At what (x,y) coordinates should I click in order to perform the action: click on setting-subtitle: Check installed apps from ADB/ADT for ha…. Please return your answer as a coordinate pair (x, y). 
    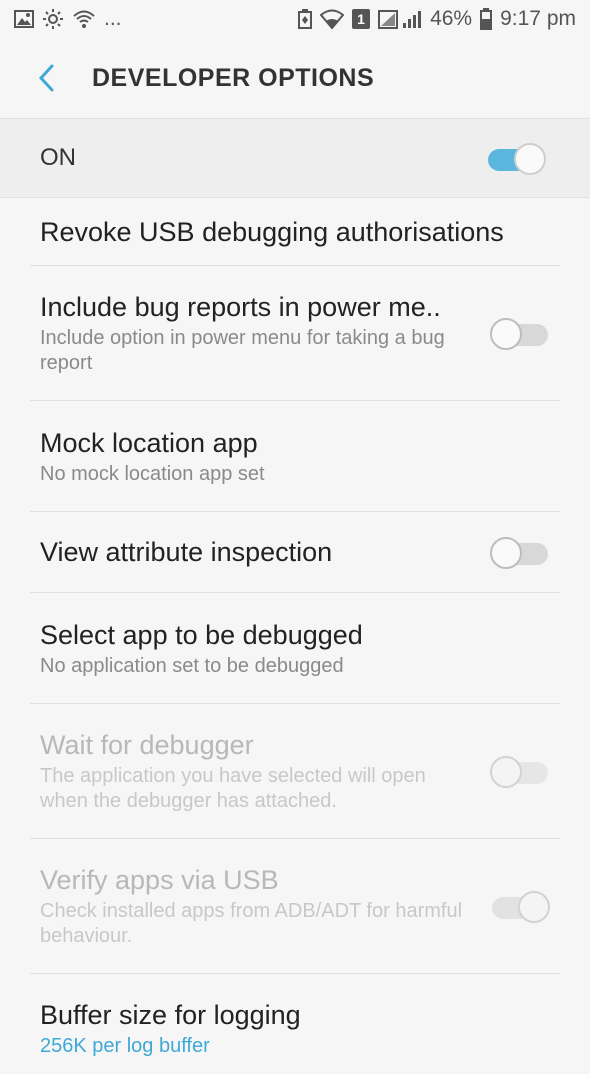
    Looking at the image, I should click on (251, 923).